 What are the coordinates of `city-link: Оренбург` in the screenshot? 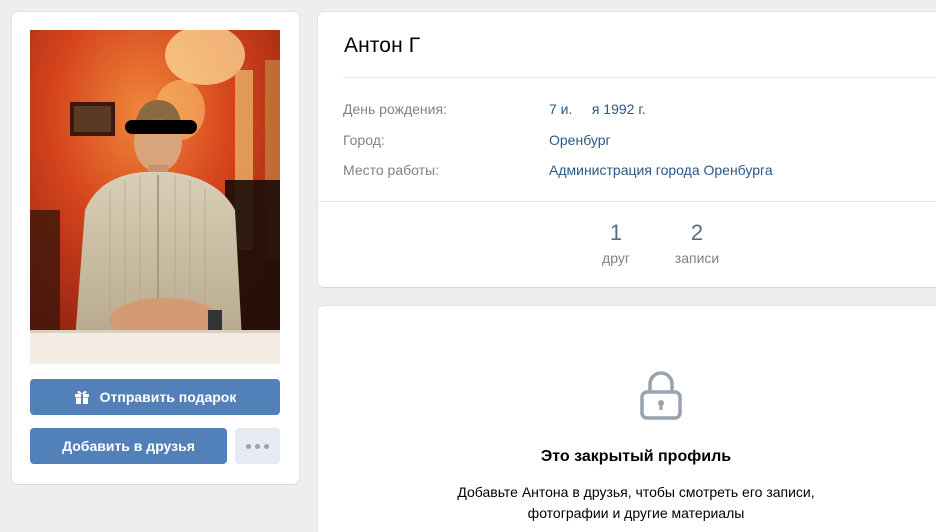 It's located at (580, 140).